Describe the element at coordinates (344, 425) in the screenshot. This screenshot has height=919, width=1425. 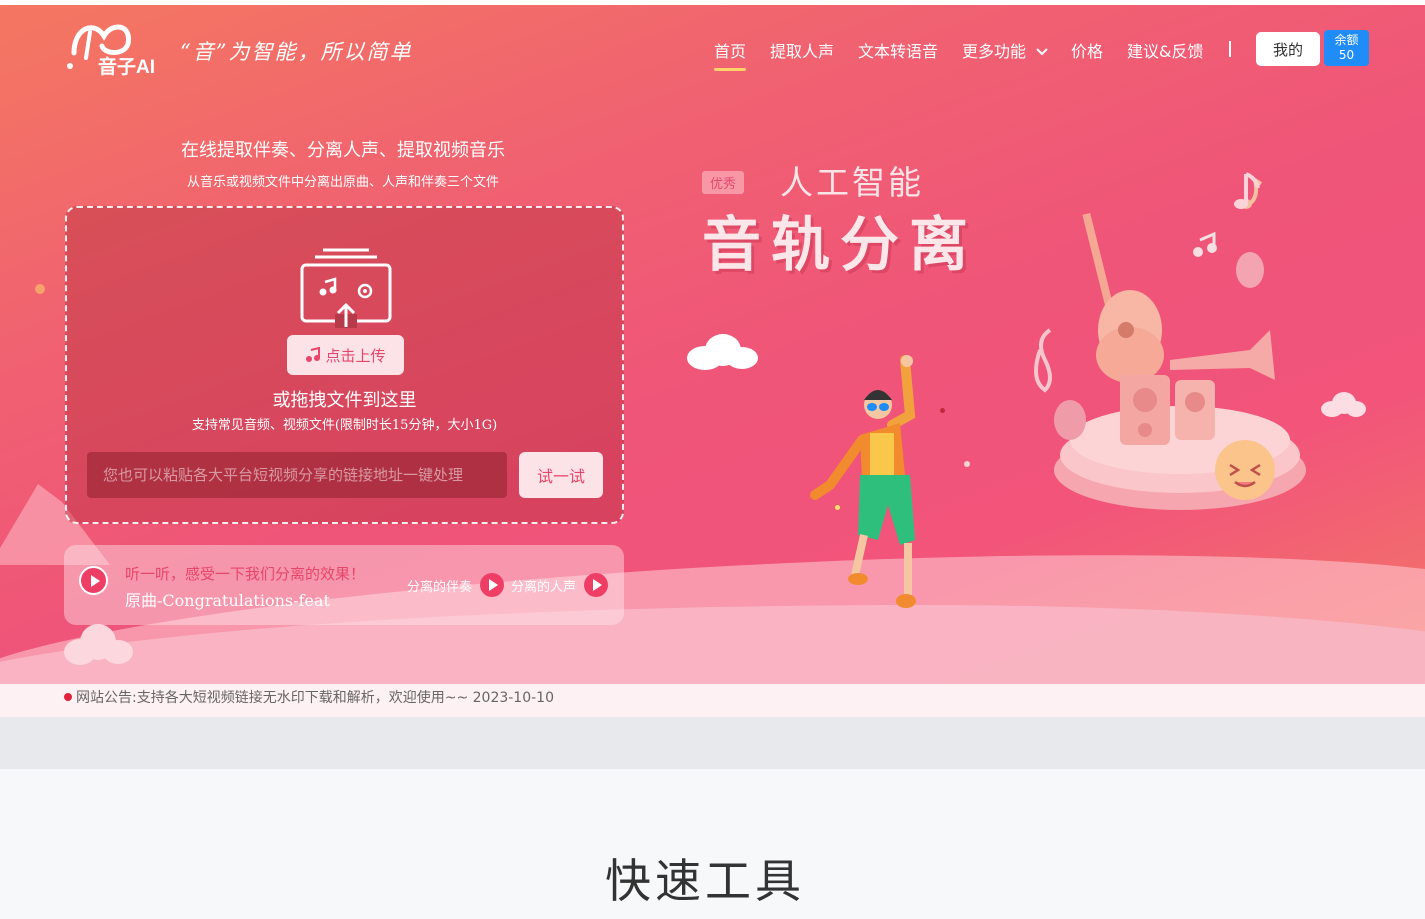
I see `support-hint: 支持常见音频、视频文件(限制时长15分钟，大小1G)` at that location.